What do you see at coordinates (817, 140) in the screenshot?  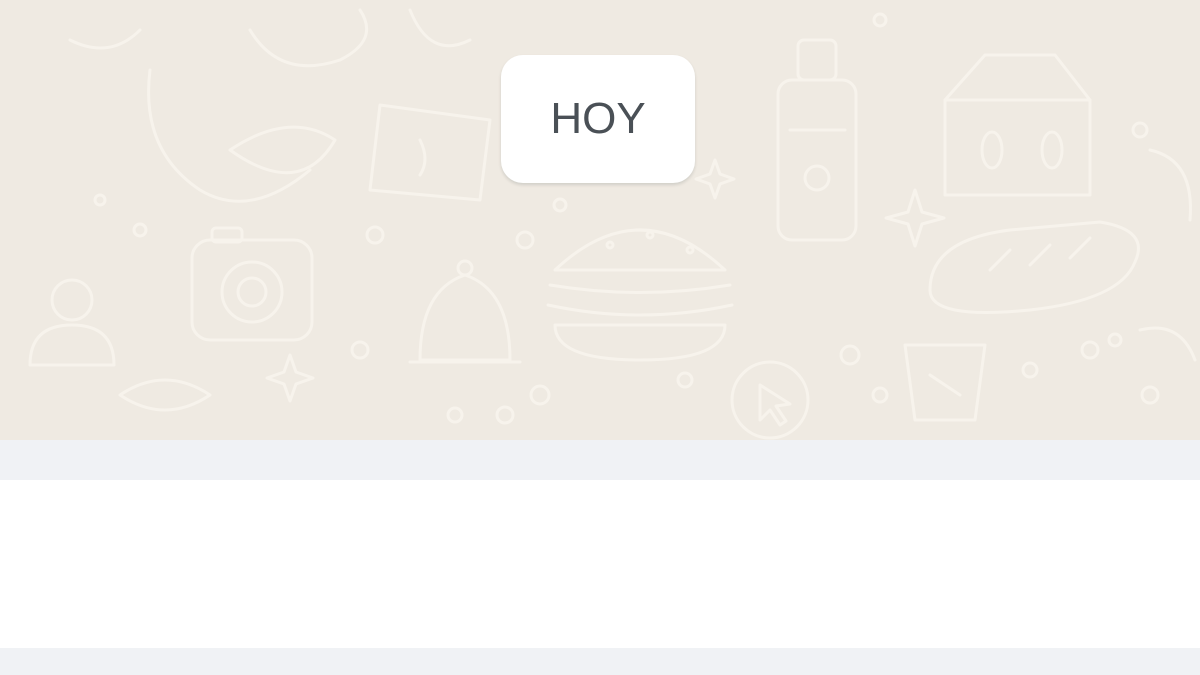 I see `bottle-icon` at bounding box center [817, 140].